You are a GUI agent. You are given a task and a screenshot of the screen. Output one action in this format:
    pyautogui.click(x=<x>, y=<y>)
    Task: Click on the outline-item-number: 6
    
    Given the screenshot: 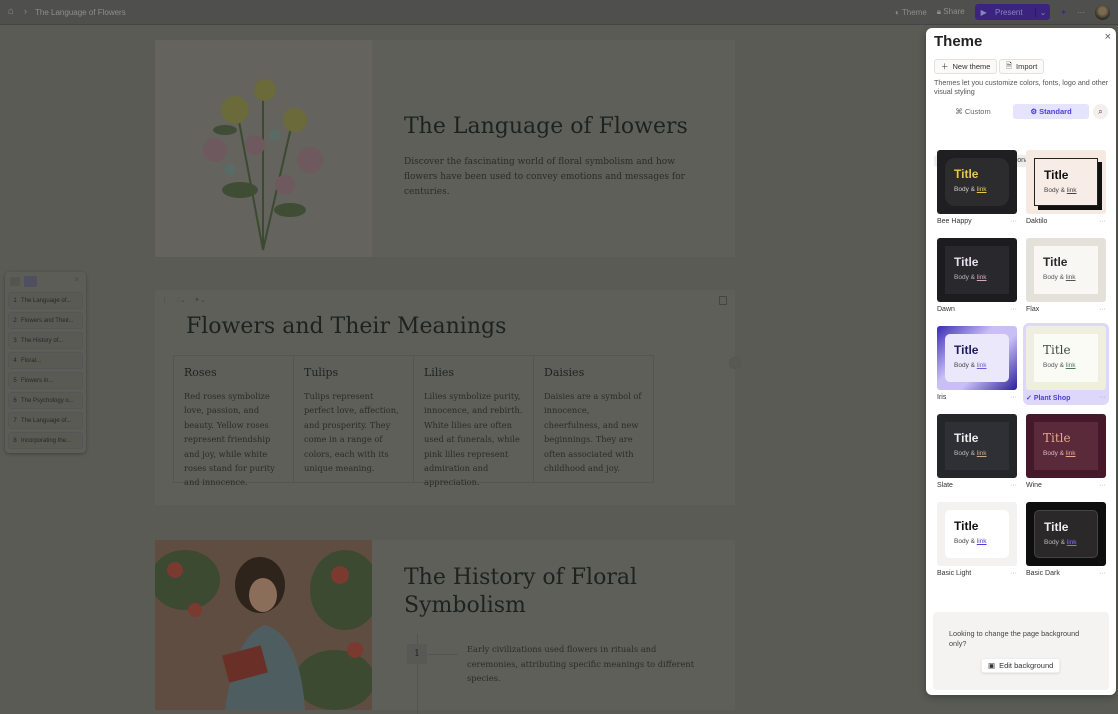 What is the action you would take?
    pyautogui.click(x=15, y=400)
    